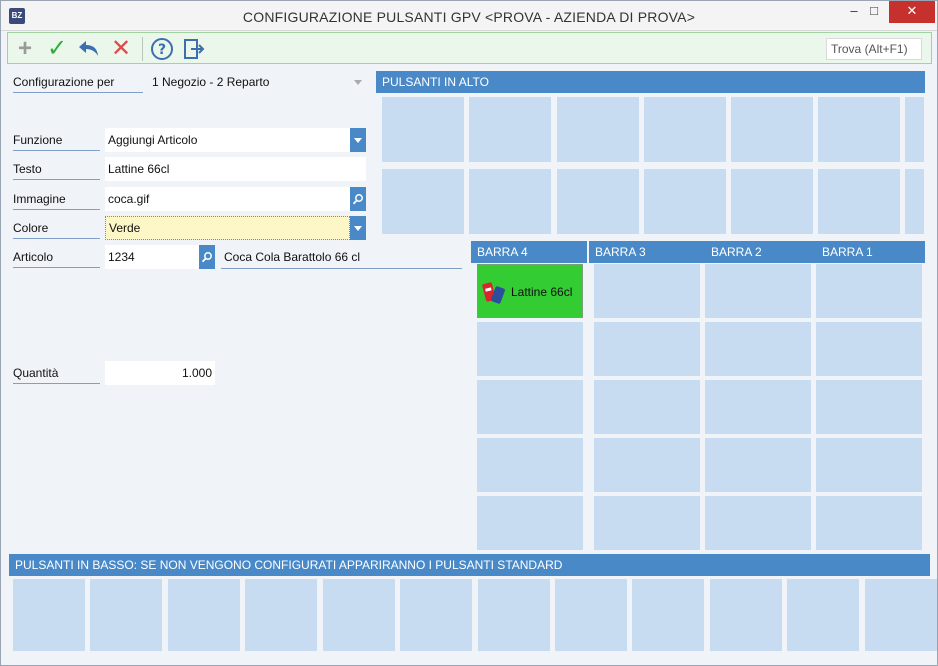  I want to click on colore-select: Verde, so click(227, 228).